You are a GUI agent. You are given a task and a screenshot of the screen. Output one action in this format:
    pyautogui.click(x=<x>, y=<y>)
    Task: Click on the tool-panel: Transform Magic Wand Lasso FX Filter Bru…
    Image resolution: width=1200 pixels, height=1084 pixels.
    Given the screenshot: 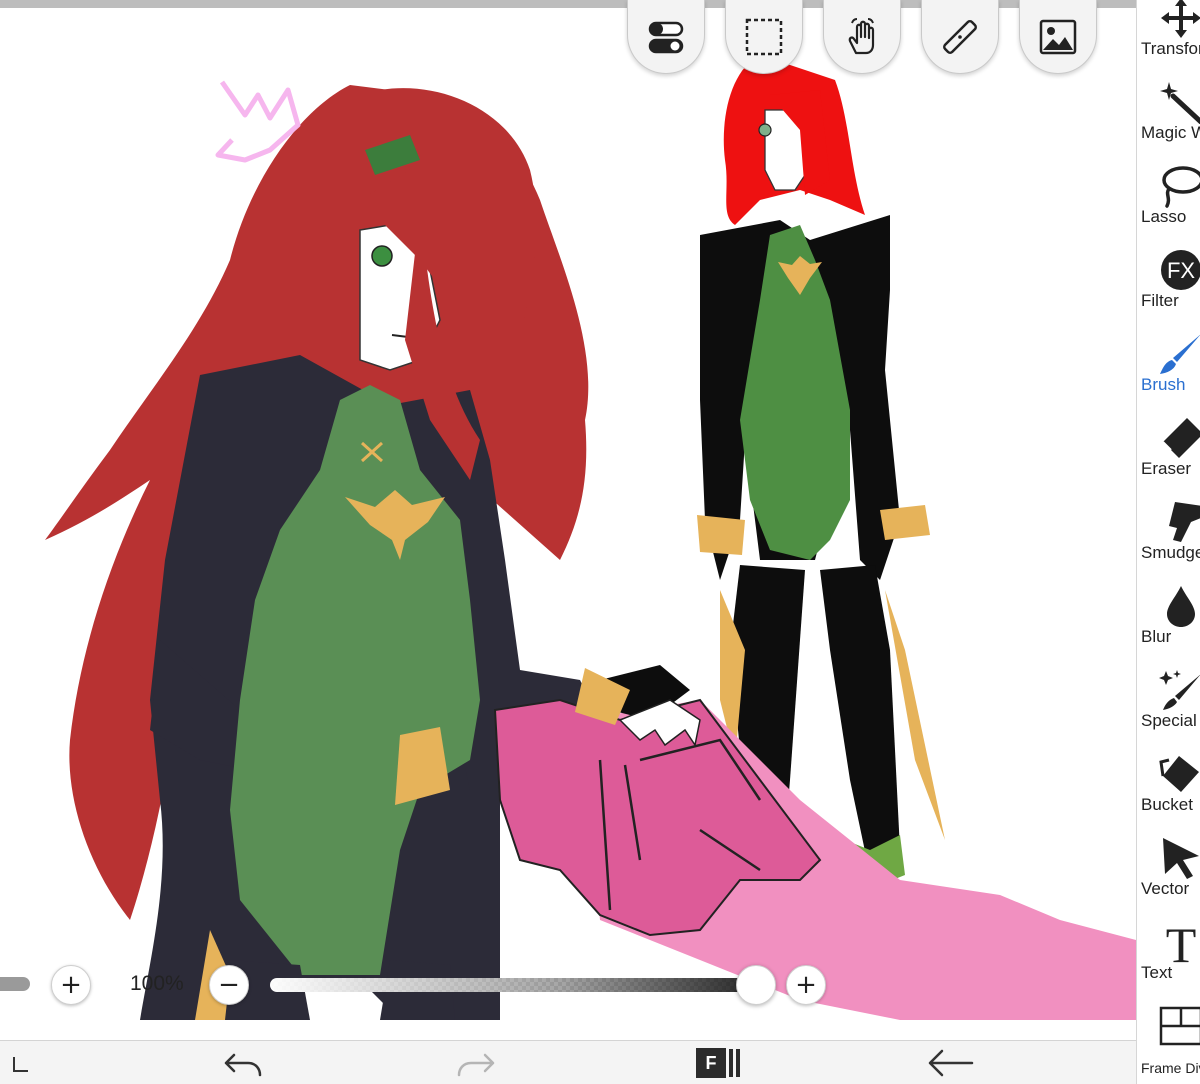 What is the action you would take?
    pyautogui.click(x=1168, y=542)
    